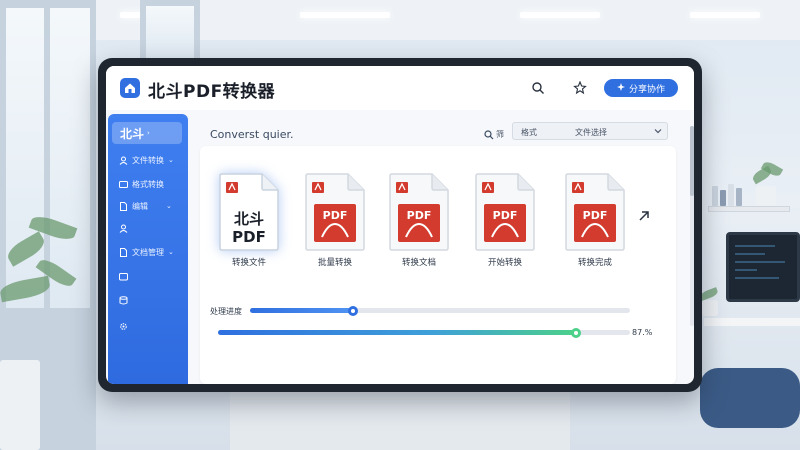 This screenshot has height=450, width=800. Describe the element at coordinates (763, 267) in the screenshot. I see `background-monitor` at that location.